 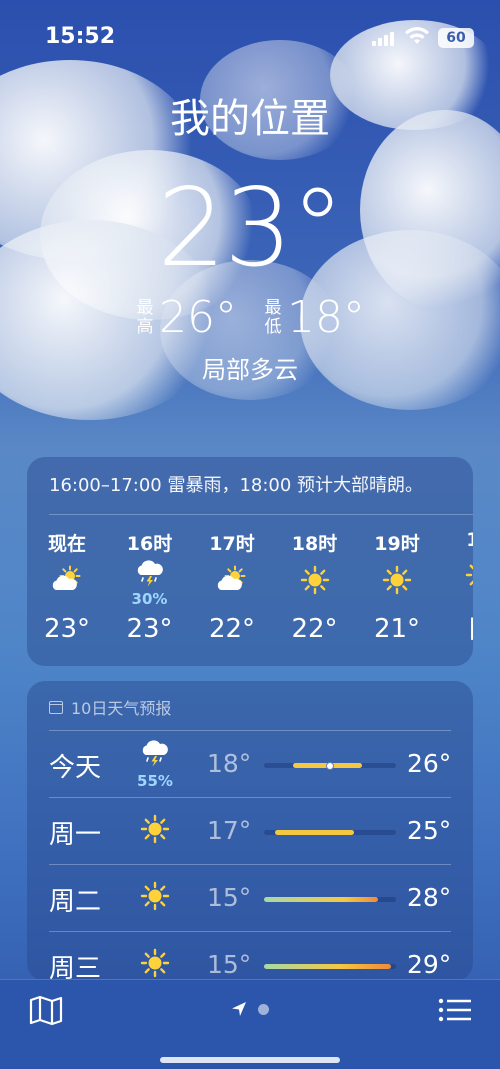 What do you see at coordinates (56, 707) in the screenshot?
I see `calendar-icon` at bounding box center [56, 707].